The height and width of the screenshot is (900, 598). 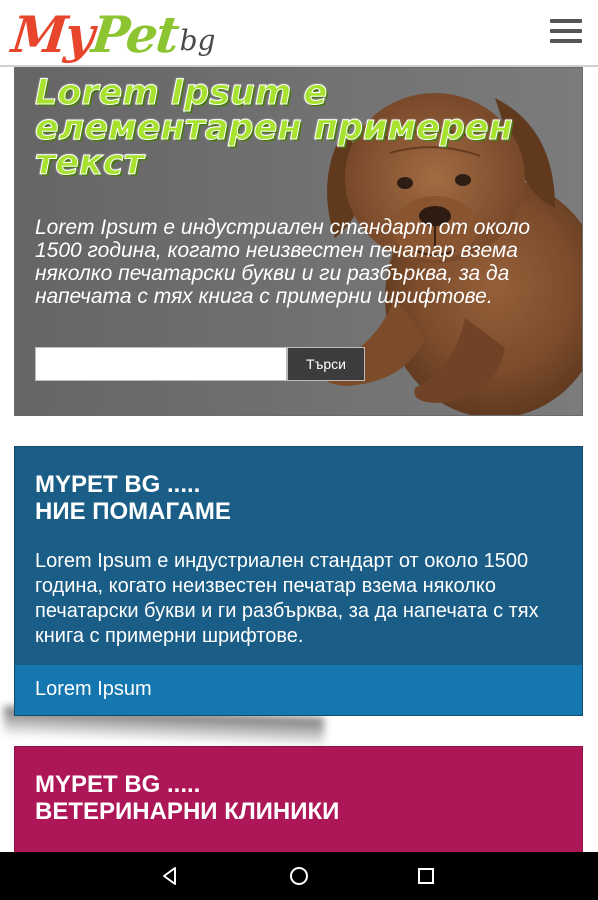 What do you see at coordinates (426, 876) in the screenshot?
I see `recents-square-icon` at bounding box center [426, 876].